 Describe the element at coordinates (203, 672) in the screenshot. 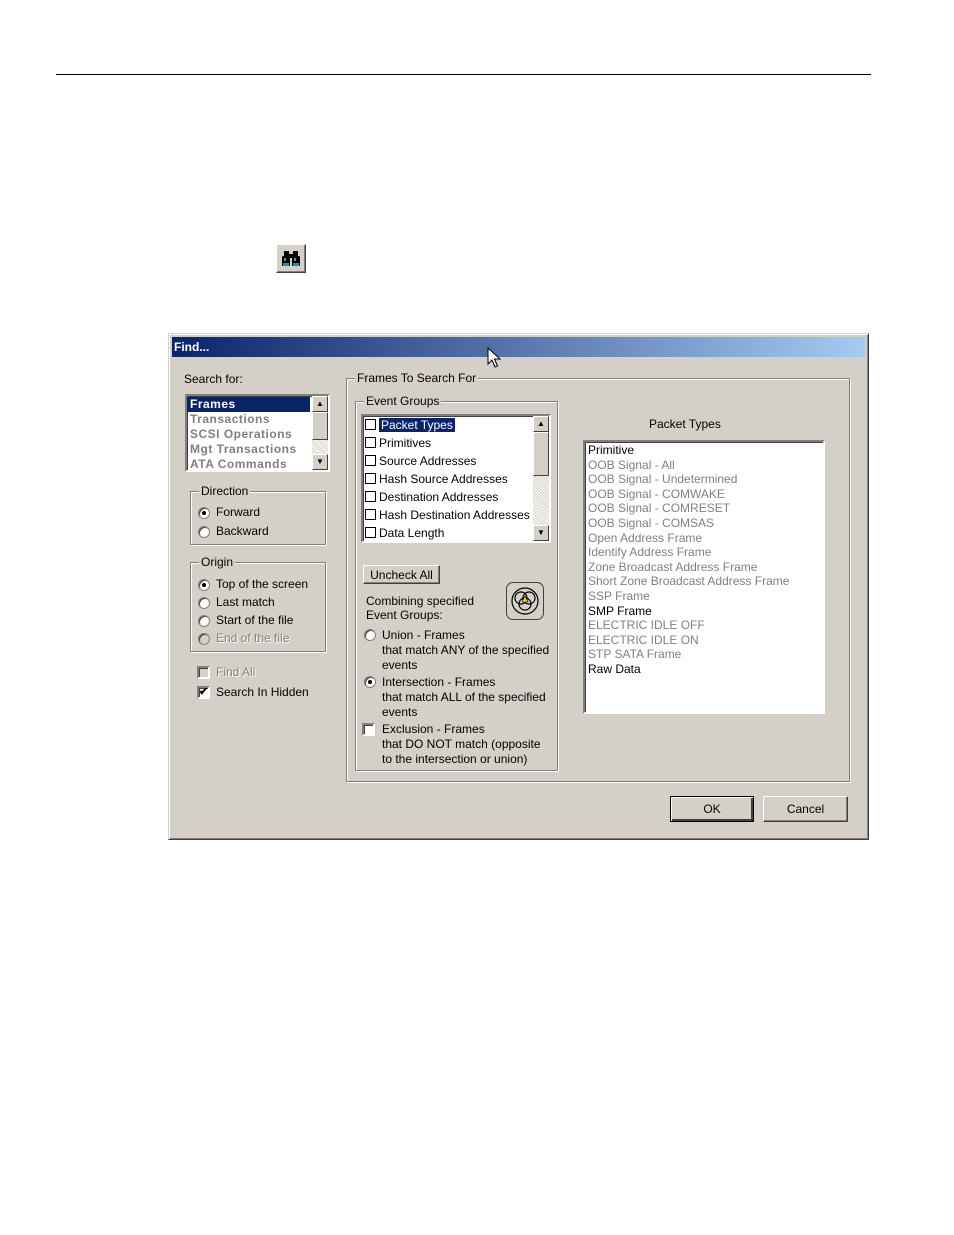

I see `find-all-checkbox` at that location.